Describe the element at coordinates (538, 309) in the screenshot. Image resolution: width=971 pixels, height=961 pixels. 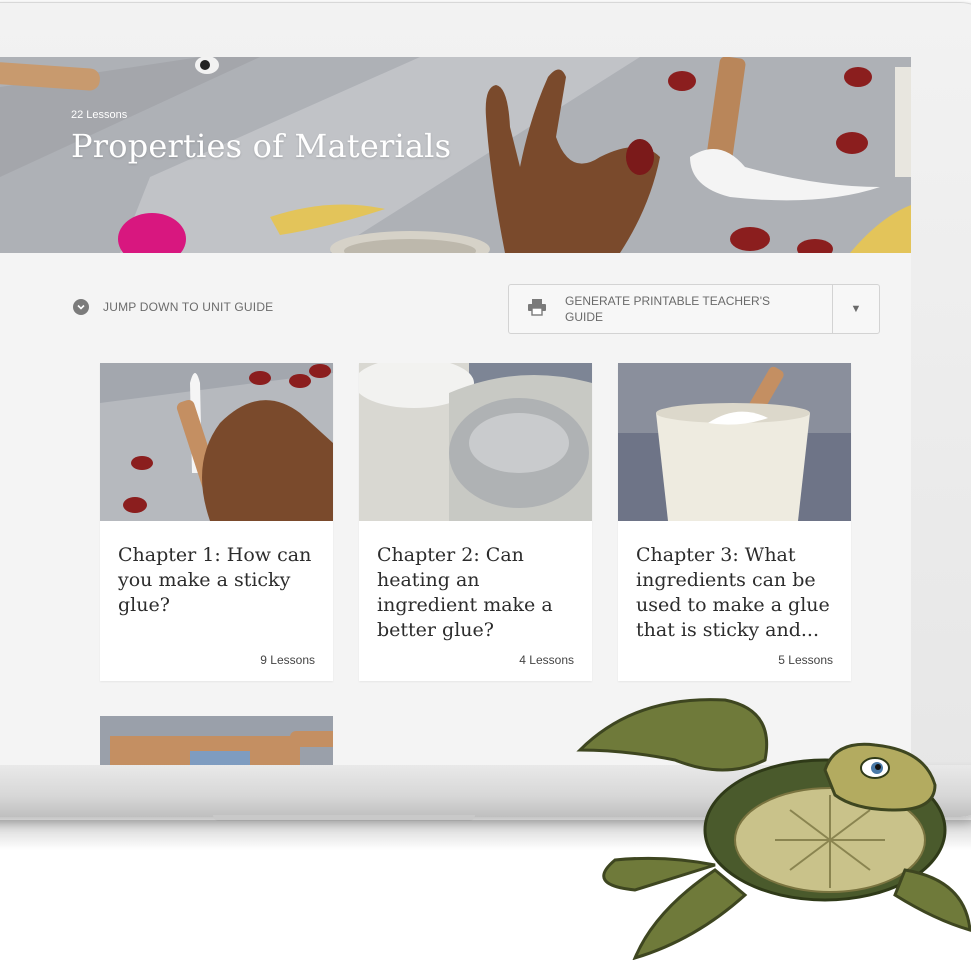
I see `printer-icon` at that location.